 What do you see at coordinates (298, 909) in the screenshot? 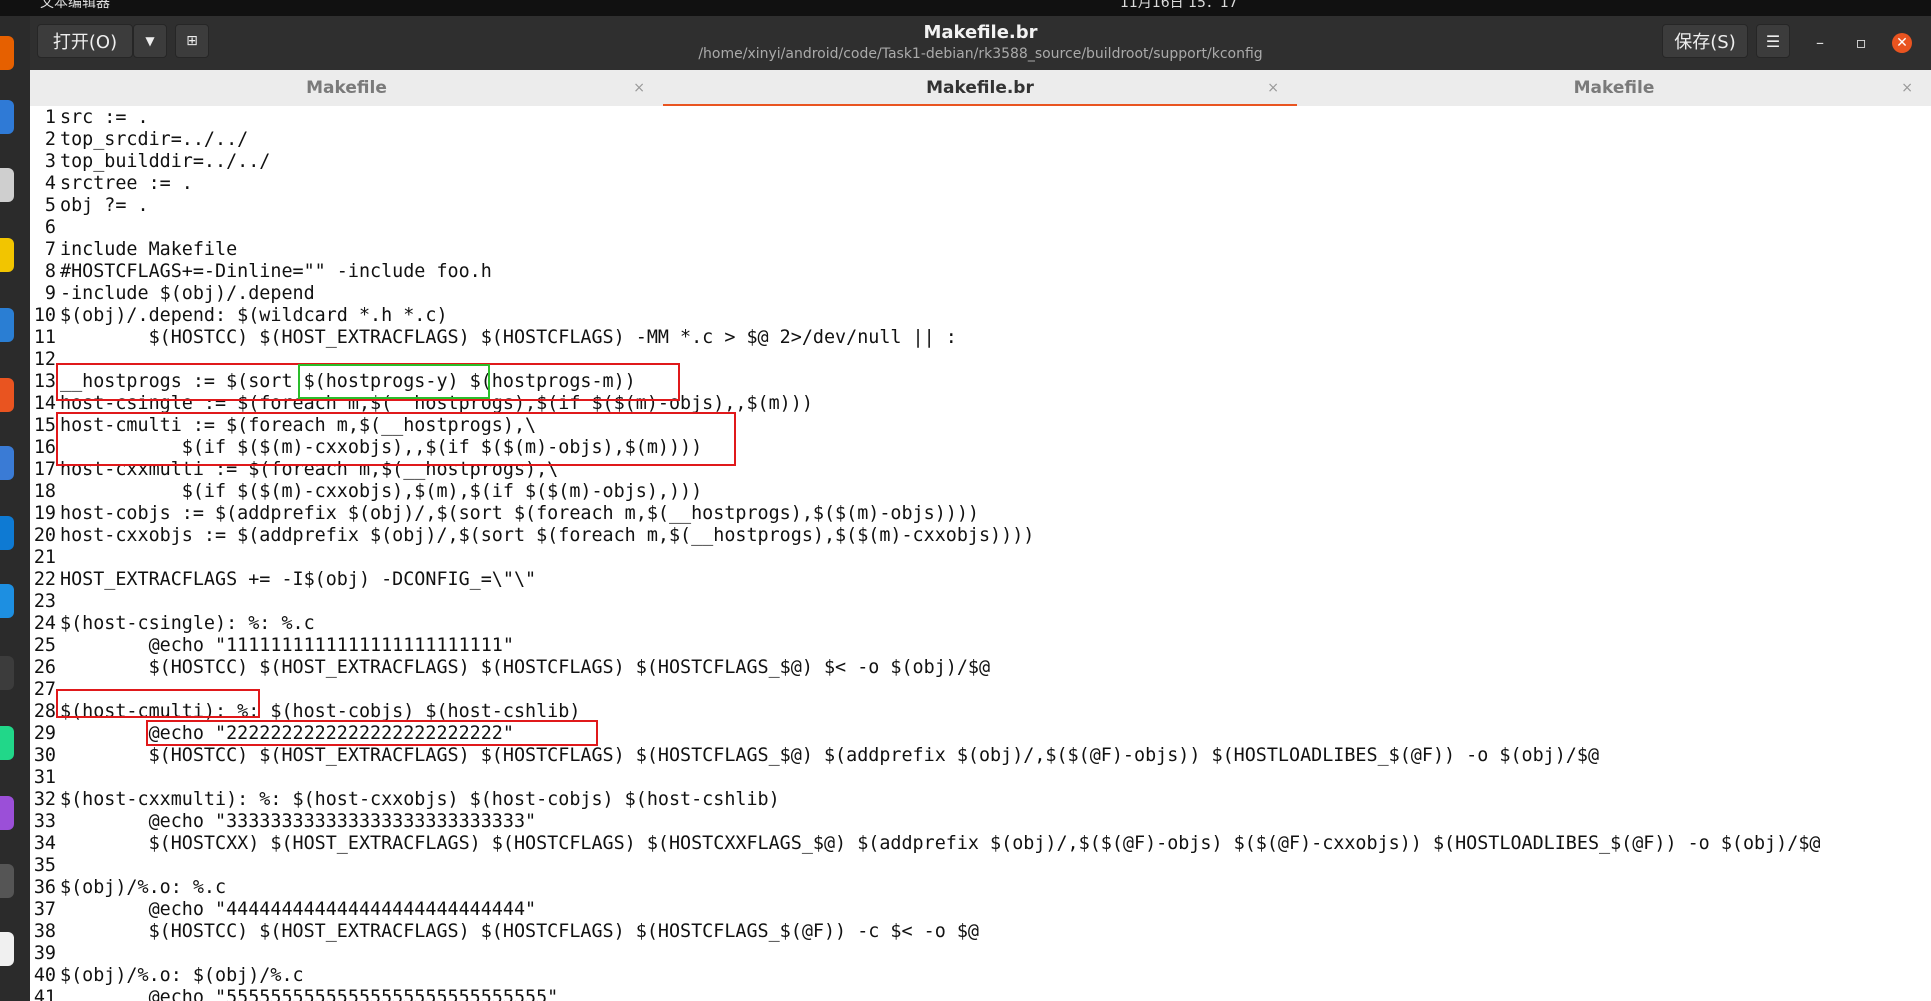
I see `line-text: @echo "444444444444444444444444444"` at bounding box center [298, 909].